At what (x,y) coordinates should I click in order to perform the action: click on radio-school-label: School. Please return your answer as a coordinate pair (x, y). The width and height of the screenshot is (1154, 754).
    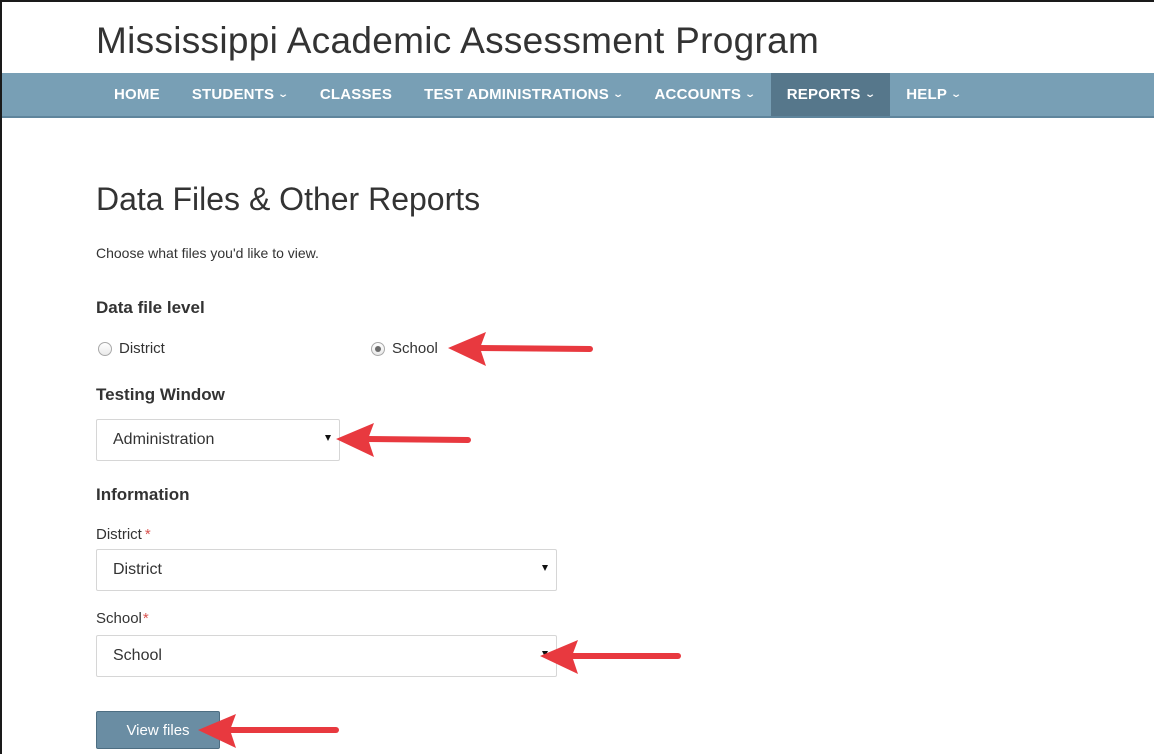
    Looking at the image, I should click on (415, 348).